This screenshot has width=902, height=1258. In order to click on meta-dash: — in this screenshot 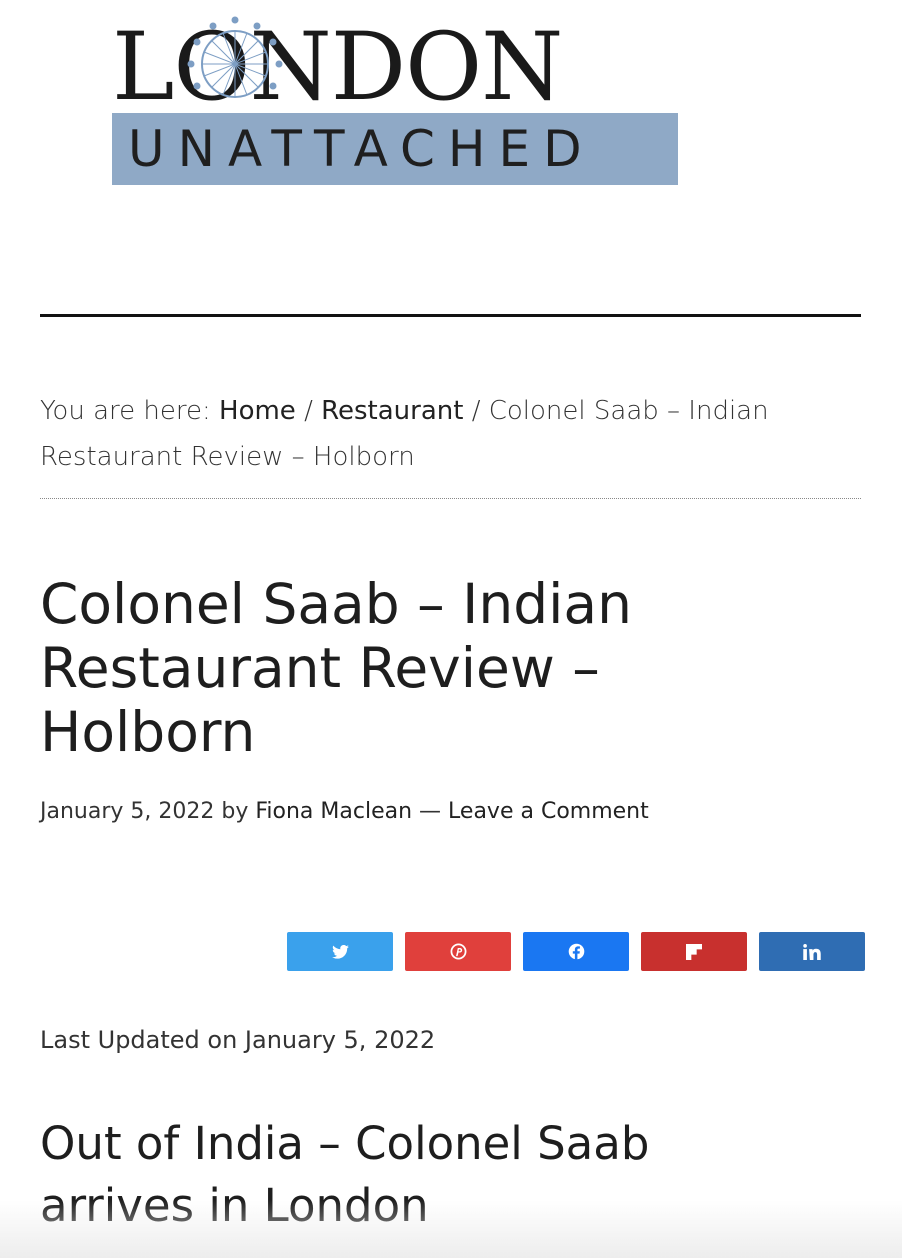, I will do `click(430, 811)`.